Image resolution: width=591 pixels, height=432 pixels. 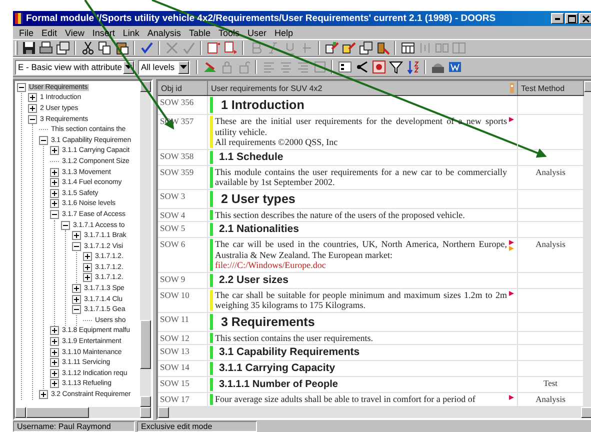 What do you see at coordinates (263, 105) in the screenshot?
I see `heading: 1 Introduction` at bounding box center [263, 105].